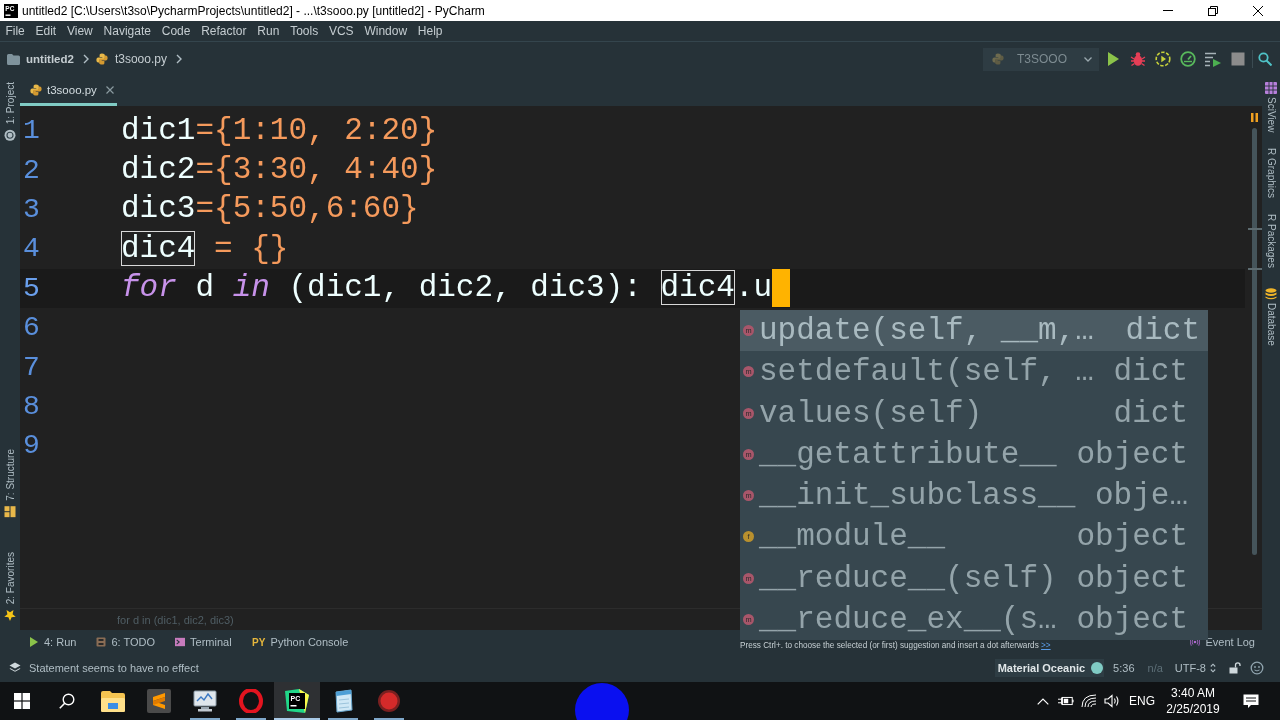 The width and height of the screenshot is (1280, 720). What do you see at coordinates (748, 537) in the screenshot?
I see `field-icon: f` at bounding box center [748, 537].